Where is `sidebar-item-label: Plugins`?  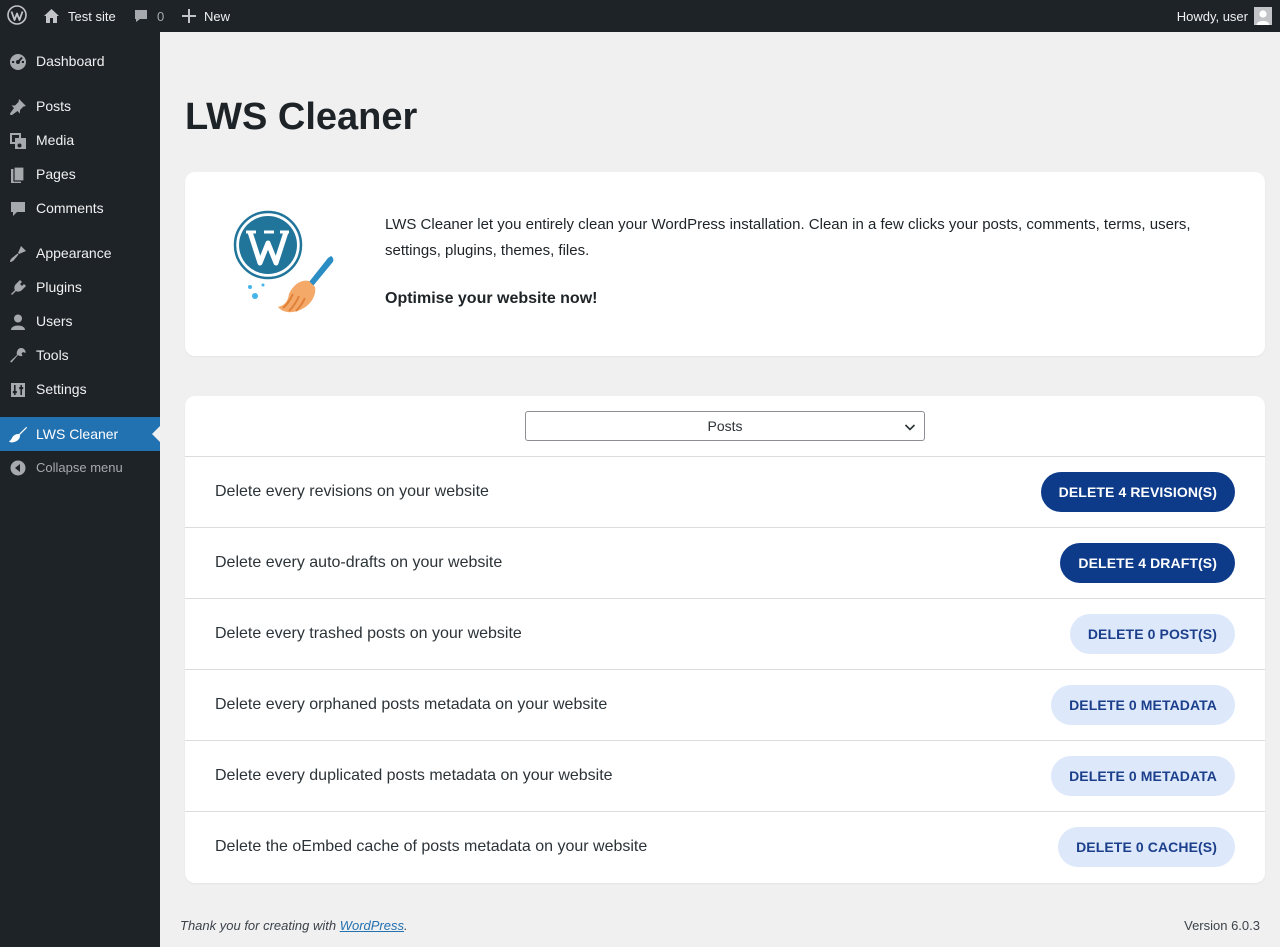 sidebar-item-label: Plugins is located at coordinates (59, 287).